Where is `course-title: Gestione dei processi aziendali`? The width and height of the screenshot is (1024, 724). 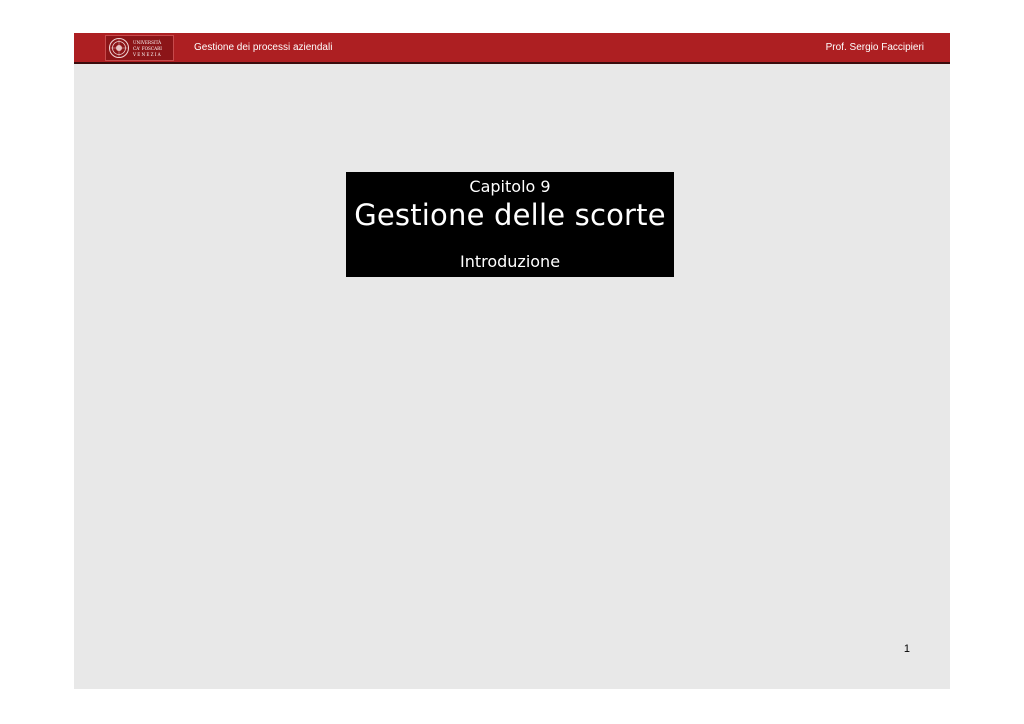 course-title: Gestione dei processi aziendali is located at coordinates (263, 47).